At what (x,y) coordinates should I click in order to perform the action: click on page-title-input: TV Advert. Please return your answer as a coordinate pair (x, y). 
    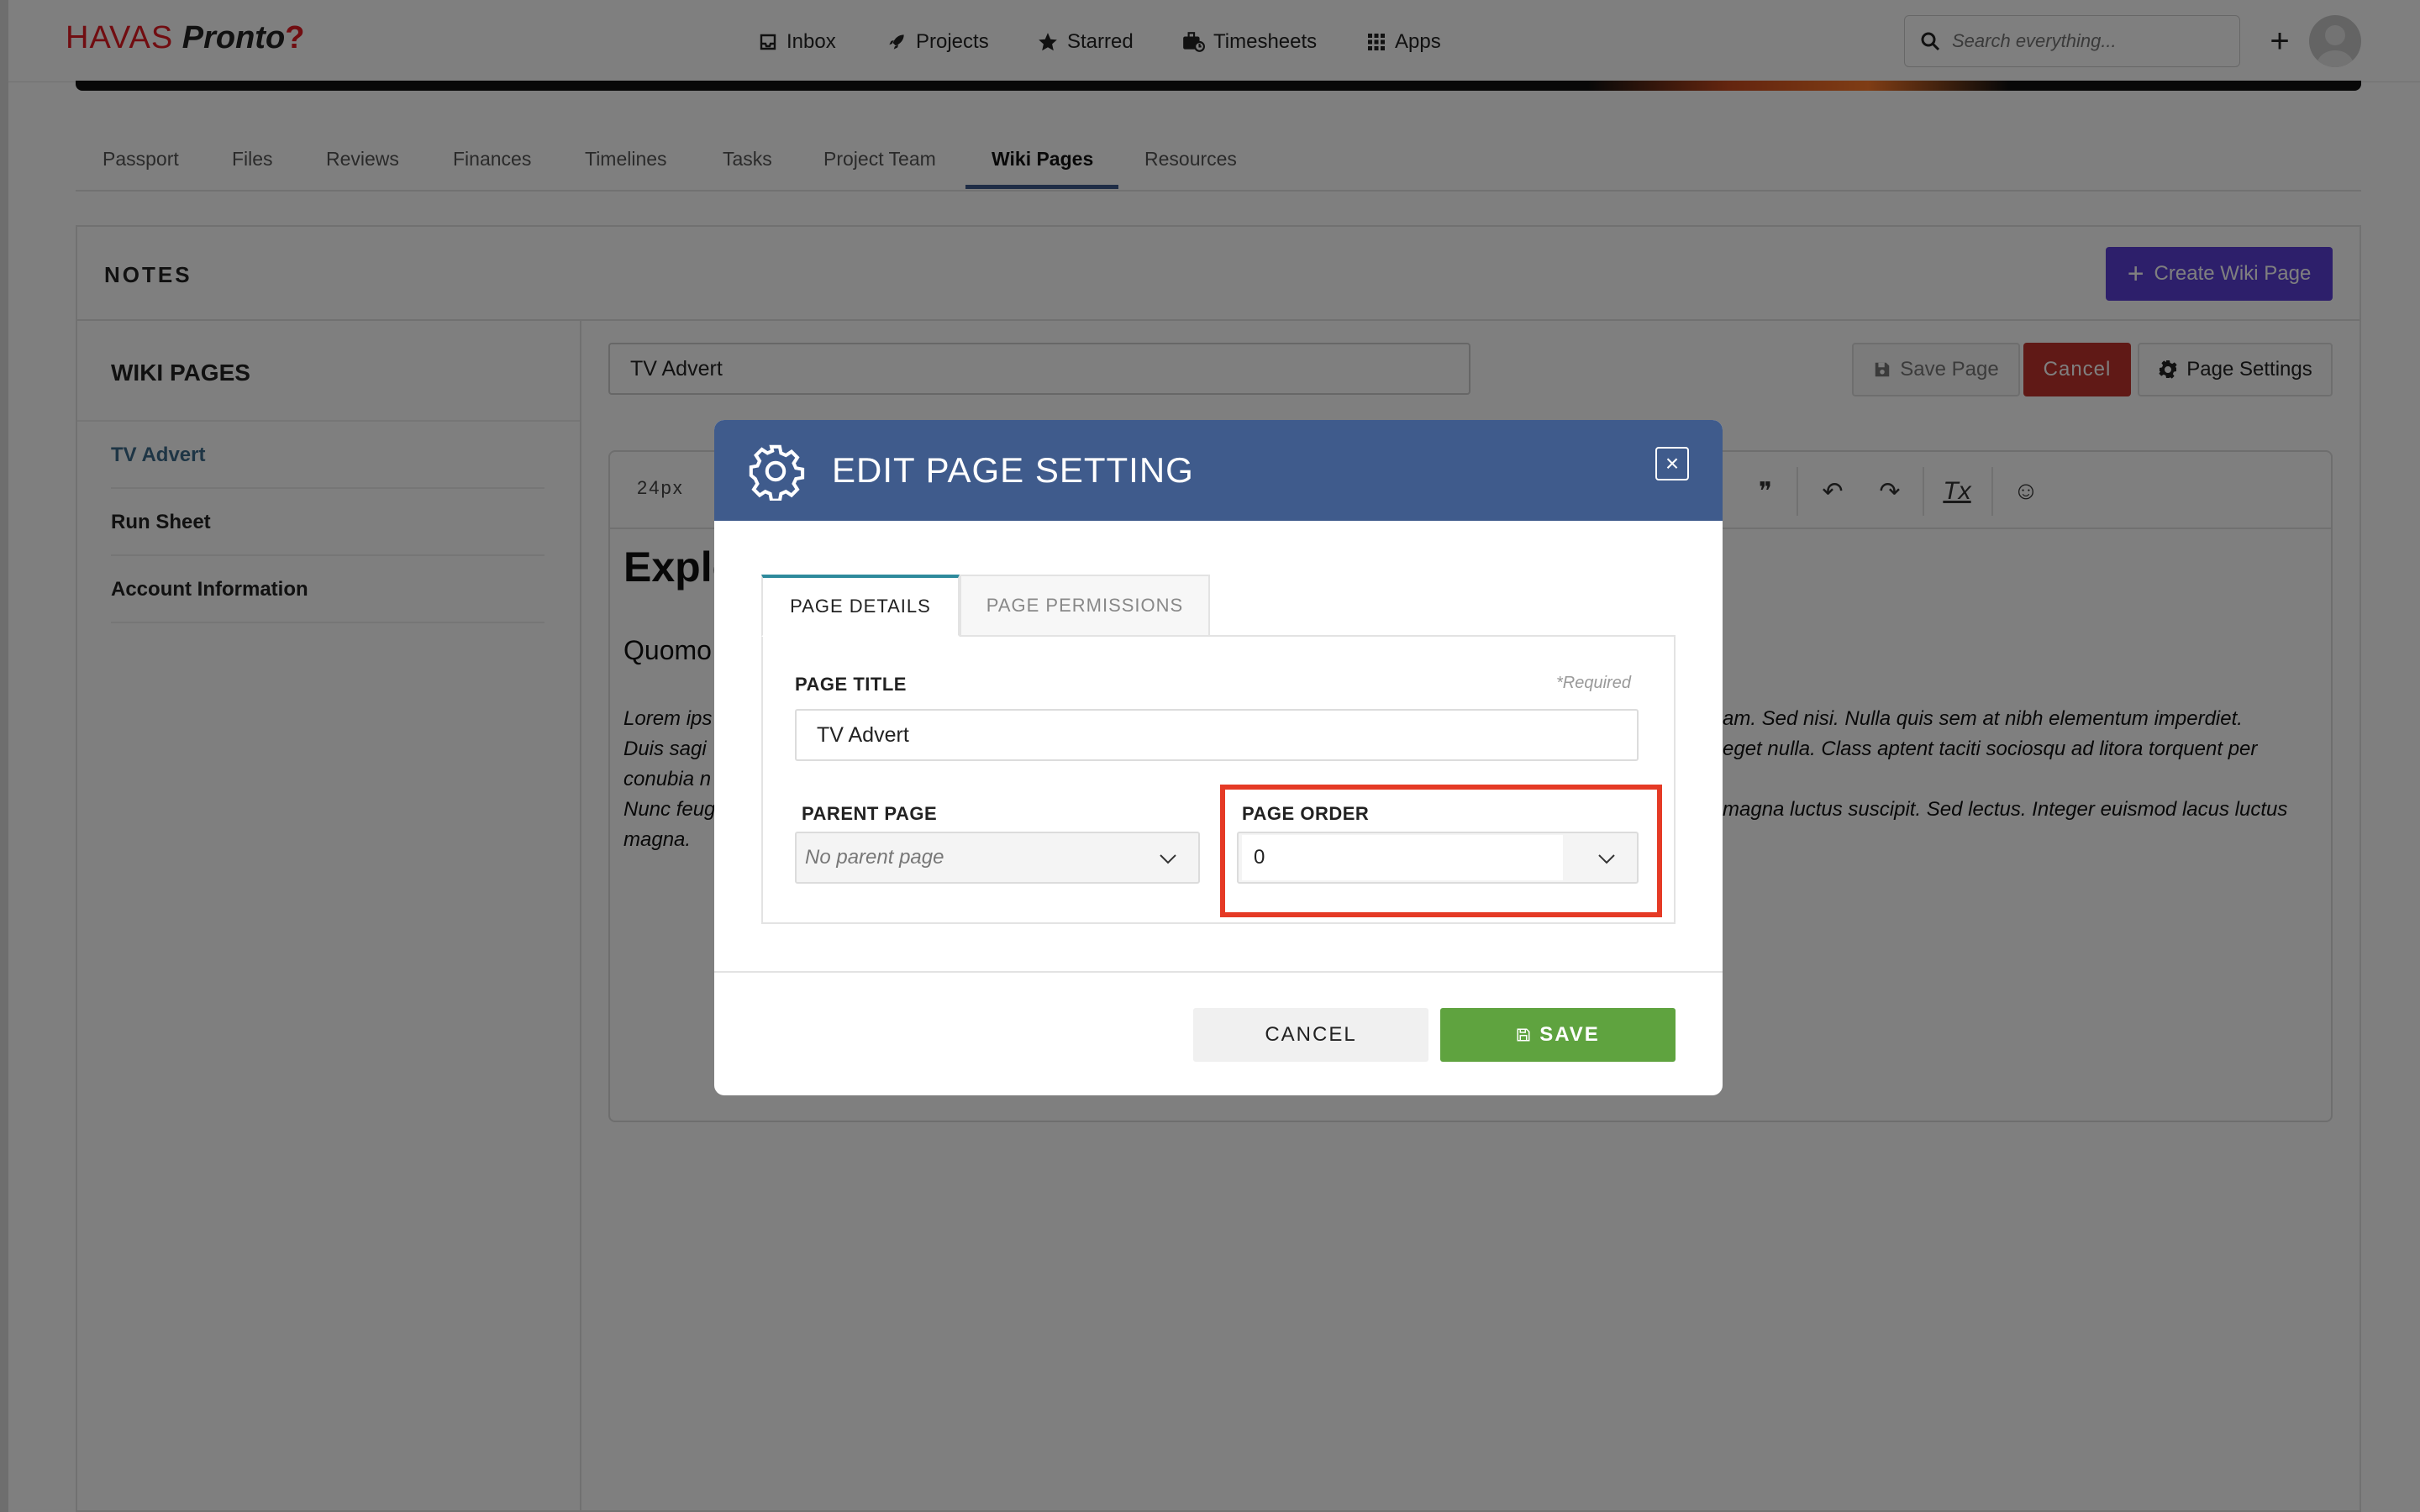
    Looking at the image, I should click on (1217, 735).